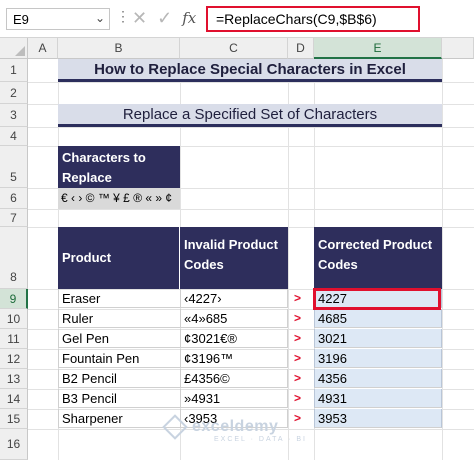 The height and width of the screenshot is (460, 474). Describe the element at coordinates (21, 19) in the screenshot. I see `name-box-value: E9` at that location.